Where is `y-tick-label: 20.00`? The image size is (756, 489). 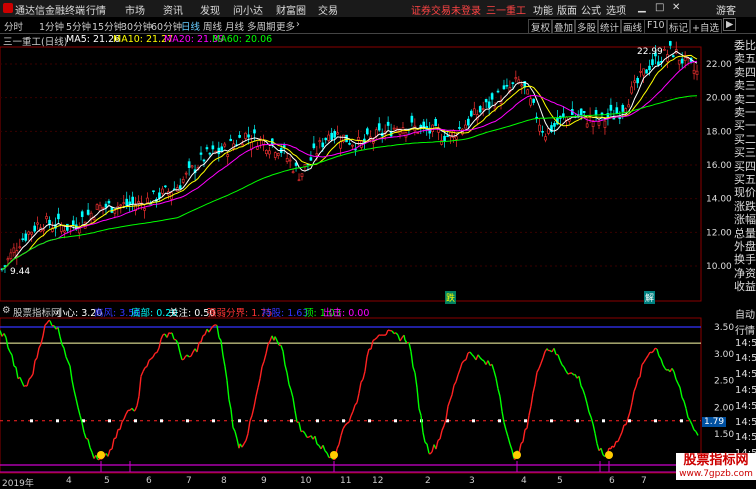 y-tick-label: 20.00 is located at coordinates (719, 99).